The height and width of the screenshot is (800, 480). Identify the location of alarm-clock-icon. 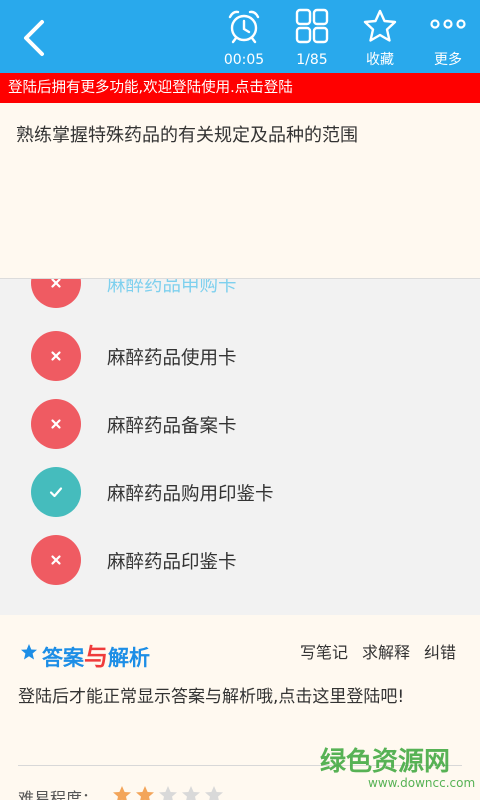
(244, 27).